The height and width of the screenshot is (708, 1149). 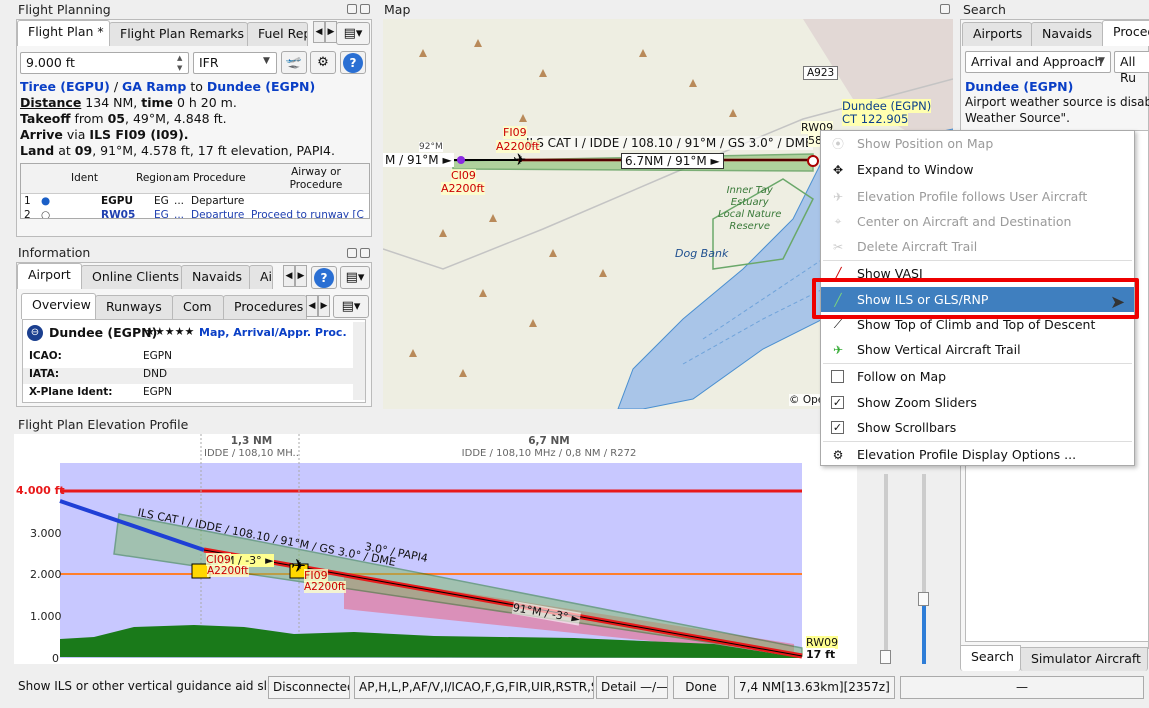 I want to click on runway-icon: ○, so click(x=46, y=214).